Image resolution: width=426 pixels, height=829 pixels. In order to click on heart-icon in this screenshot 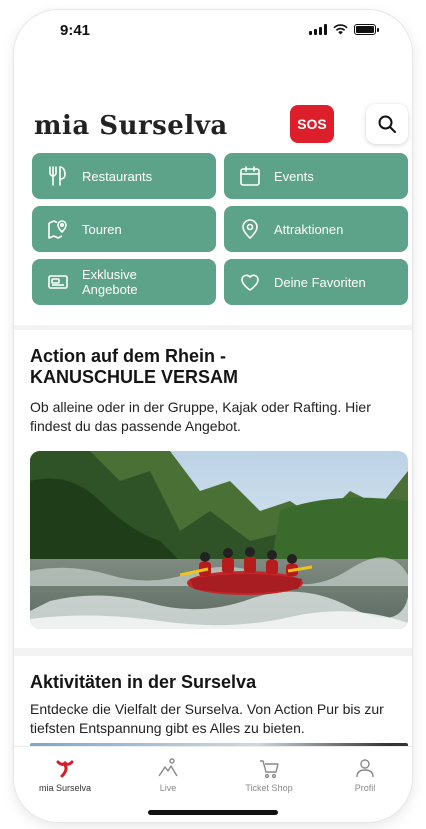, I will do `click(250, 282)`.